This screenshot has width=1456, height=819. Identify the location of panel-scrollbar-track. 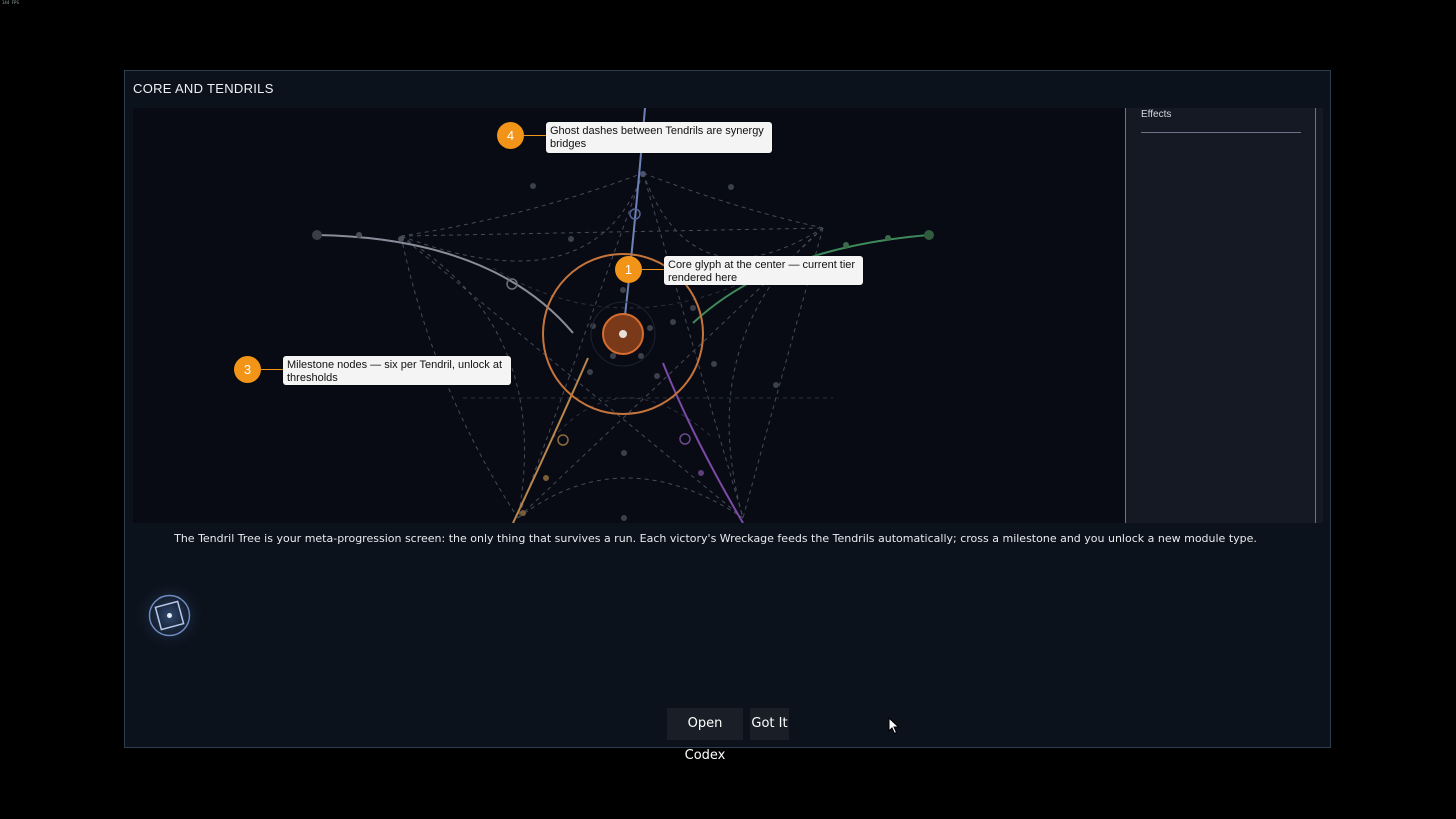
(1315, 315).